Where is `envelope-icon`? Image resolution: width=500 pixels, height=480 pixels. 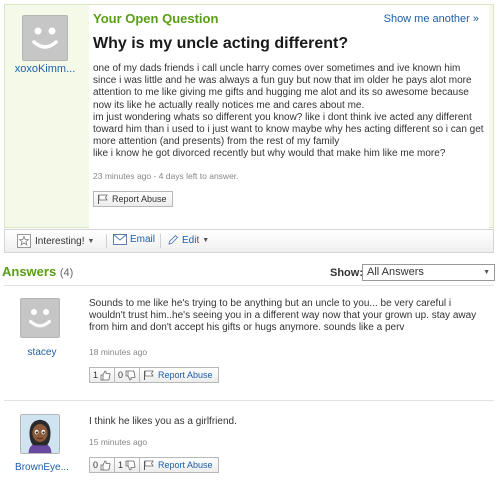
envelope-icon is located at coordinates (120, 239).